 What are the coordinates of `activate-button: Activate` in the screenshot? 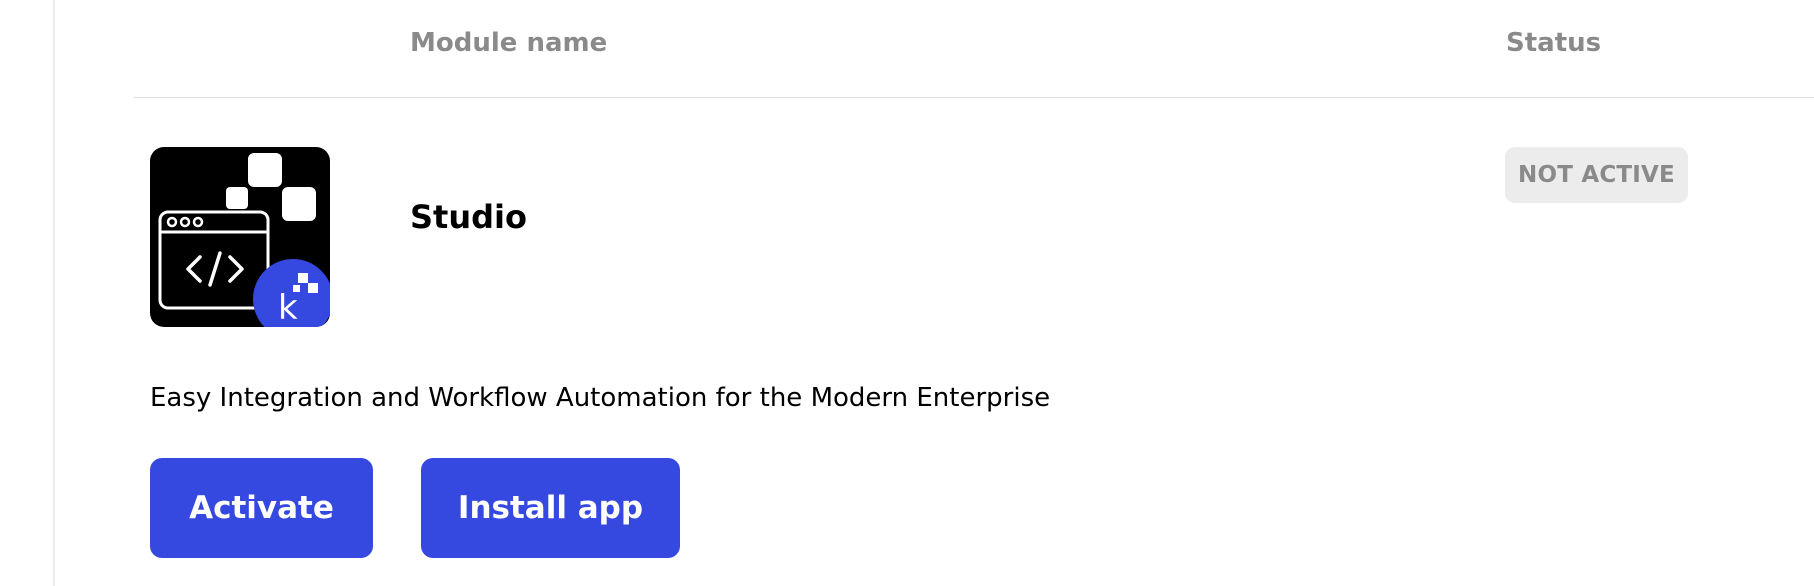 It's located at (261, 508).